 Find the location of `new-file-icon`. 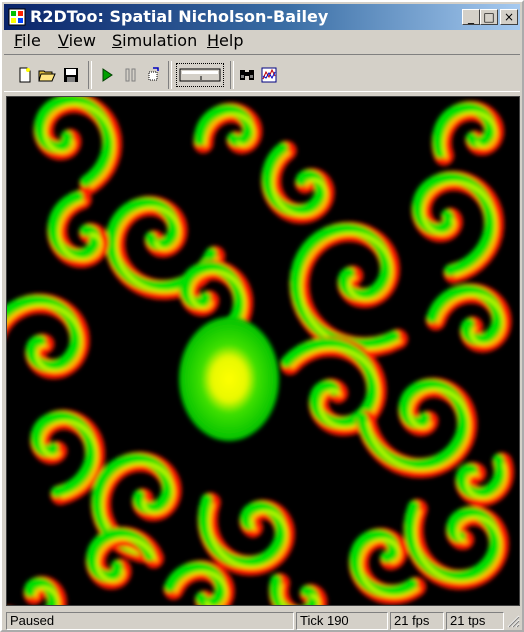

new-file-icon is located at coordinates (25, 75).